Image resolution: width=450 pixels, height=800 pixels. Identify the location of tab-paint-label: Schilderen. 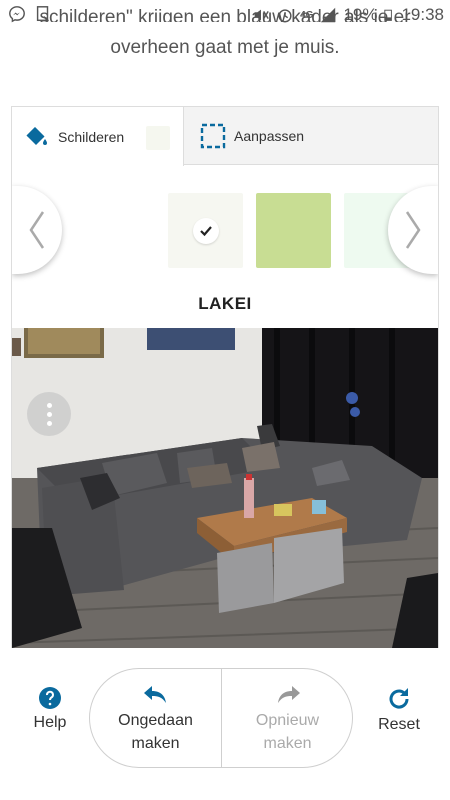
(91, 136).